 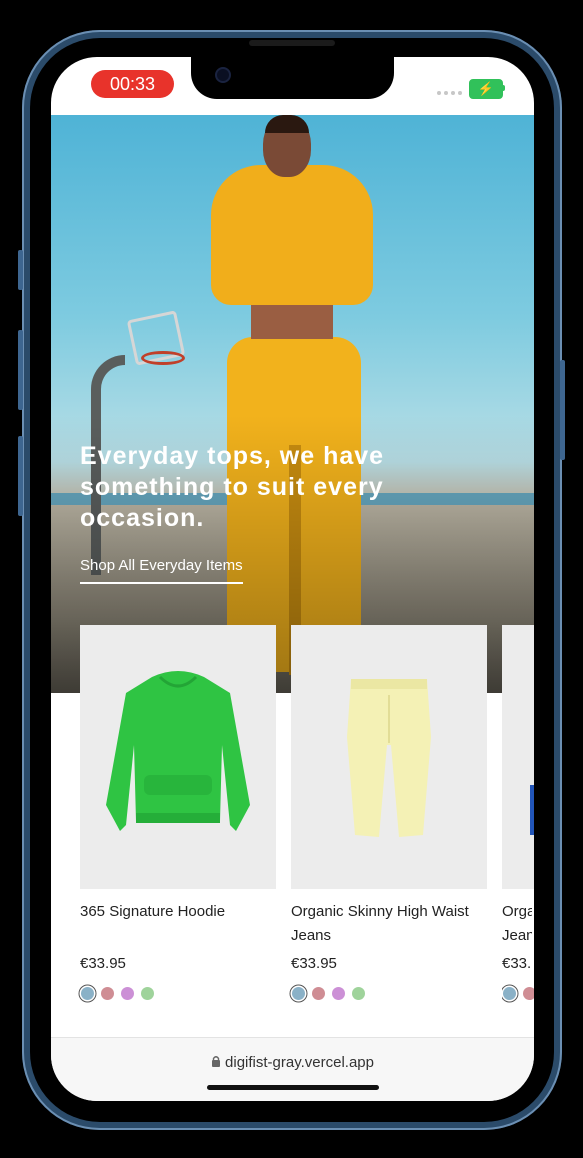 What do you see at coordinates (161, 570) in the screenshot?
I see `shop-all-link: Shop All Everyday Items` at bounding box center [161, 570].